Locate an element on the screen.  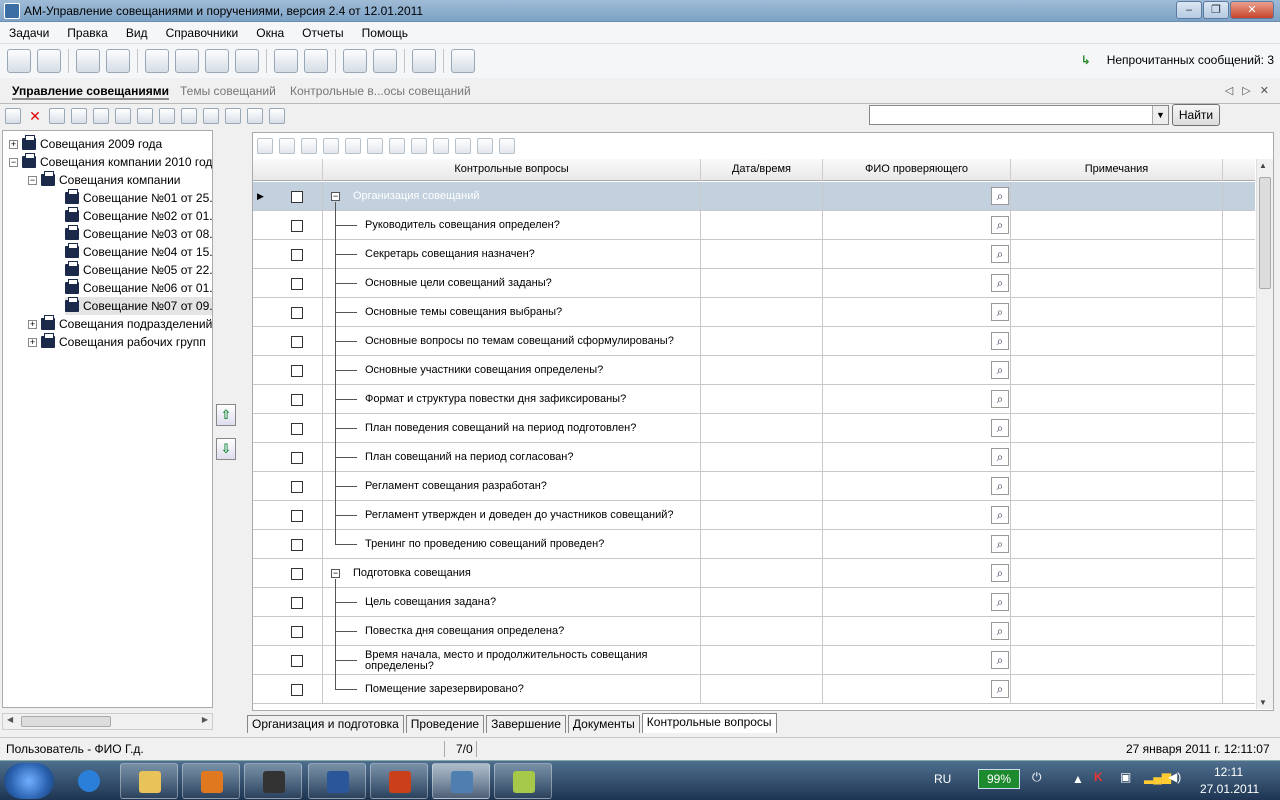
tree-node: Совещание №02 от 01.02.2010 is located at coordinates (138, 216).